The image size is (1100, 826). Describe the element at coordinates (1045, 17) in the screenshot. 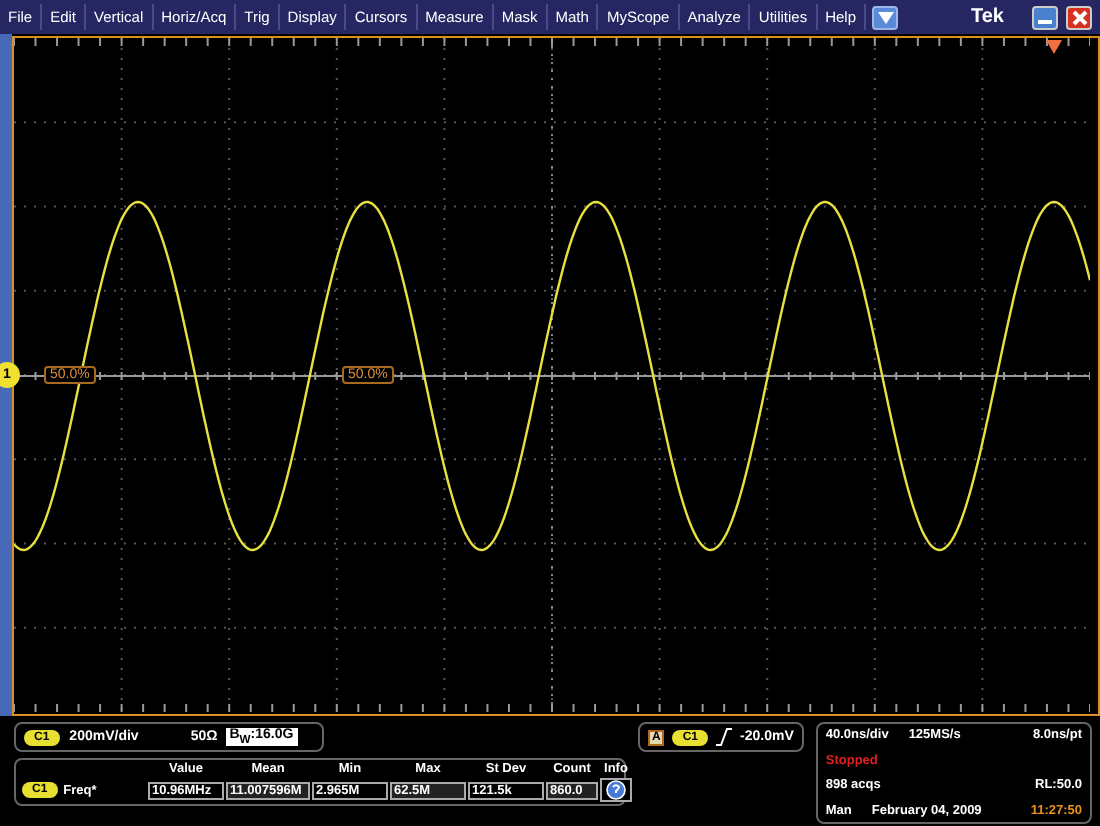

I see `minimize-button` at that location.